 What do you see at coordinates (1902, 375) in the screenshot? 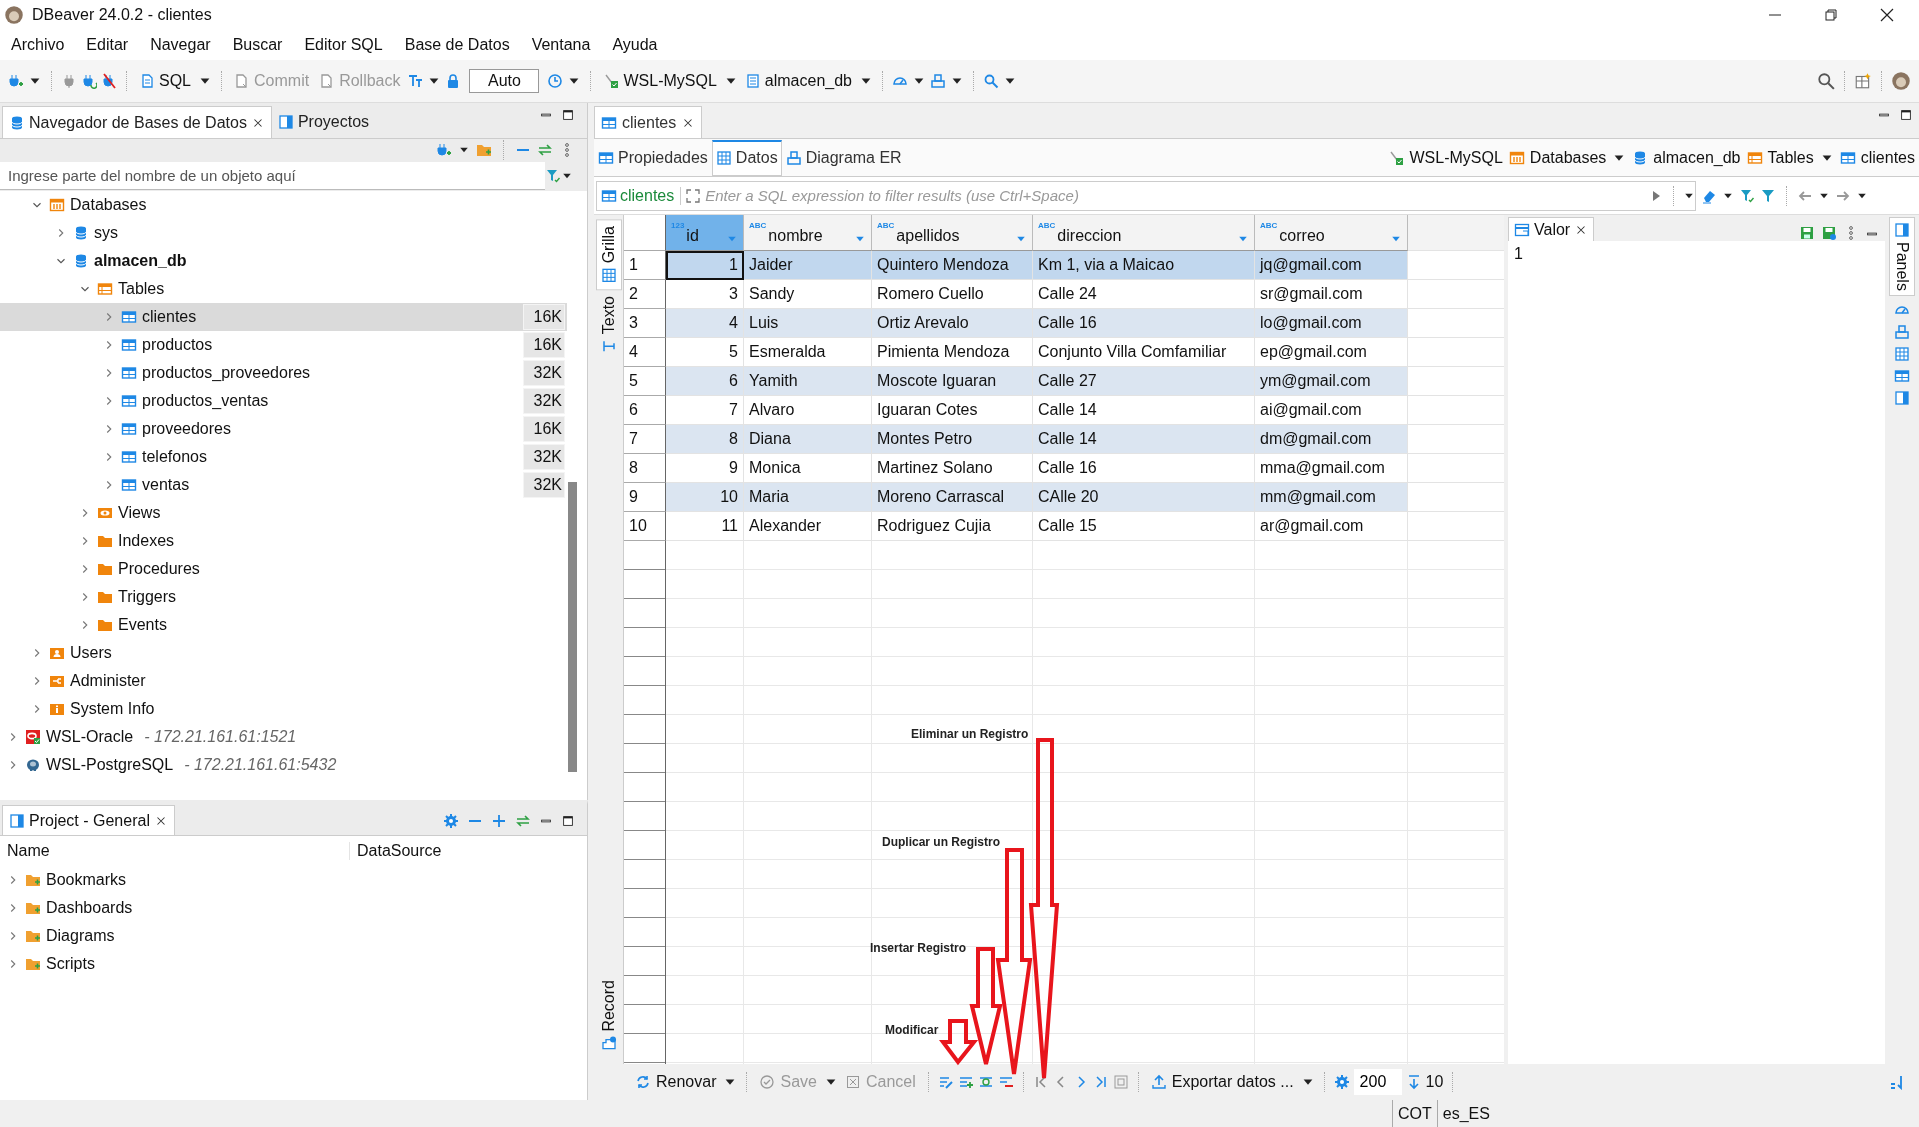
I see `table-icon` at bounding box center [1902, 375].